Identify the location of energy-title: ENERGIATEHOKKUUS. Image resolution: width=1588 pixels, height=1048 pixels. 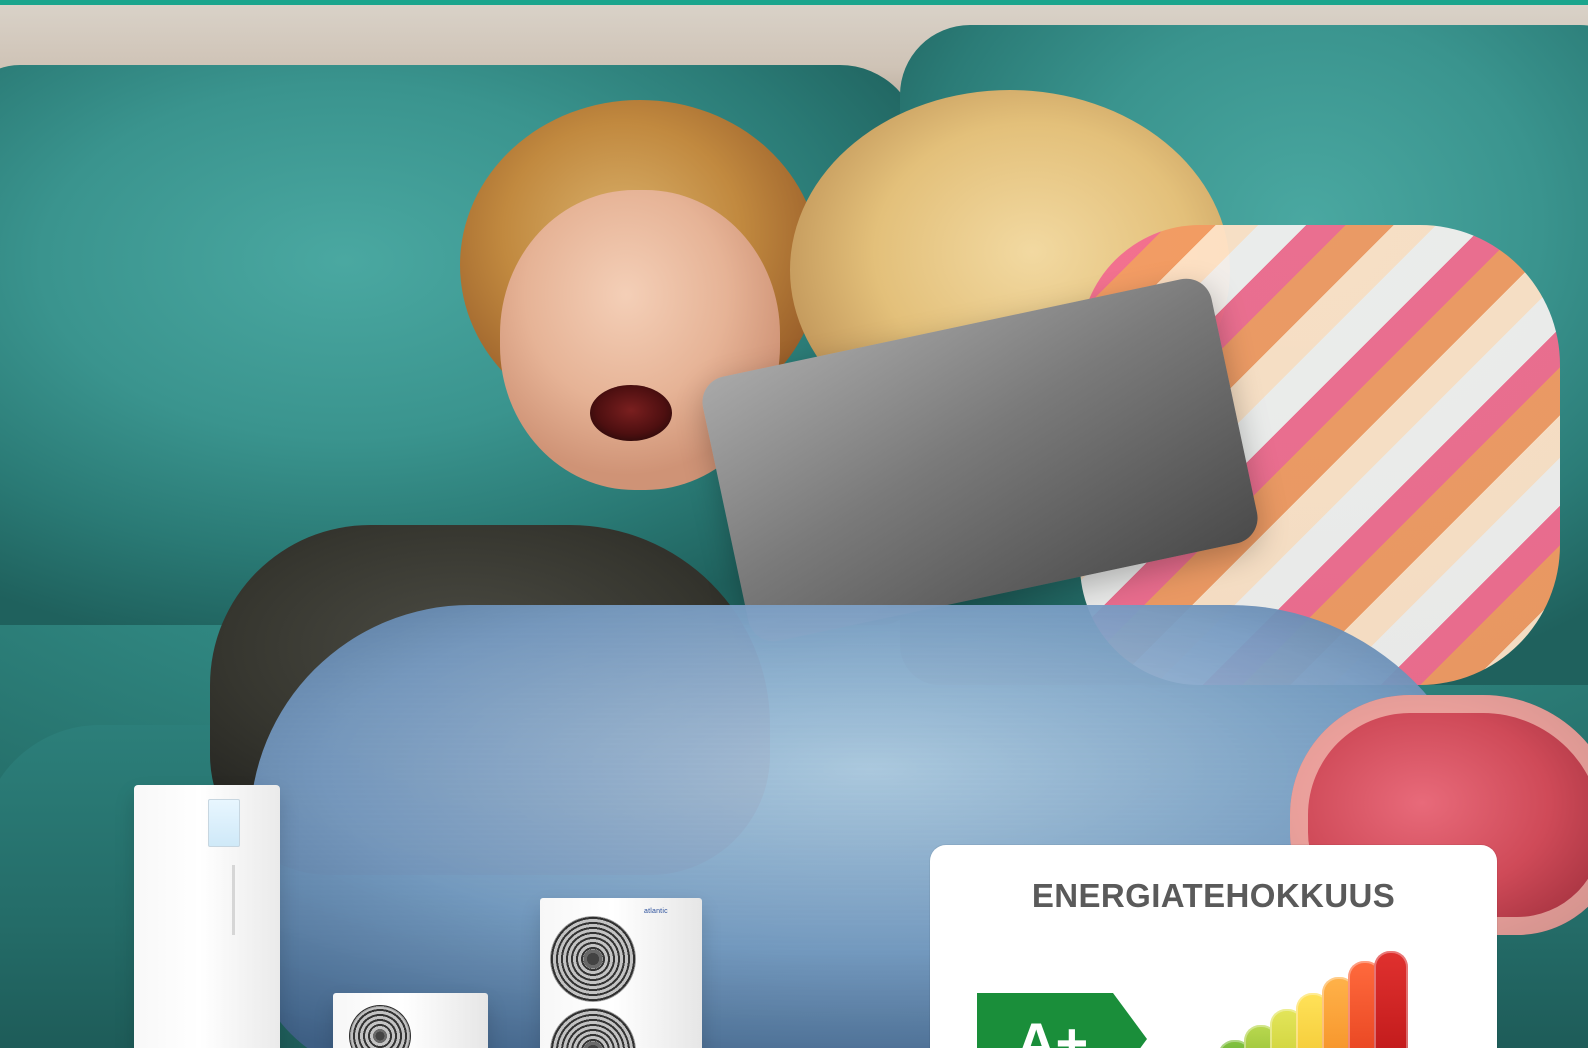
(1213, 895).